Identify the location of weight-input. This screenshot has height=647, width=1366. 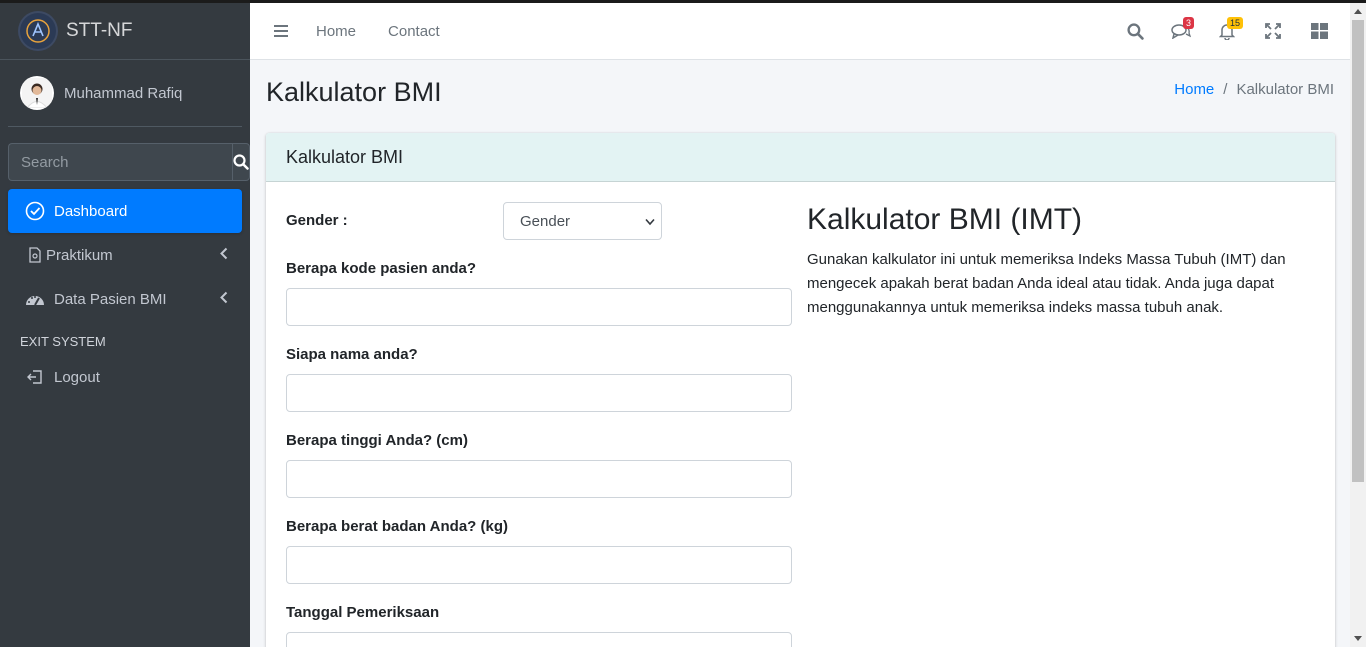
(539, 565).